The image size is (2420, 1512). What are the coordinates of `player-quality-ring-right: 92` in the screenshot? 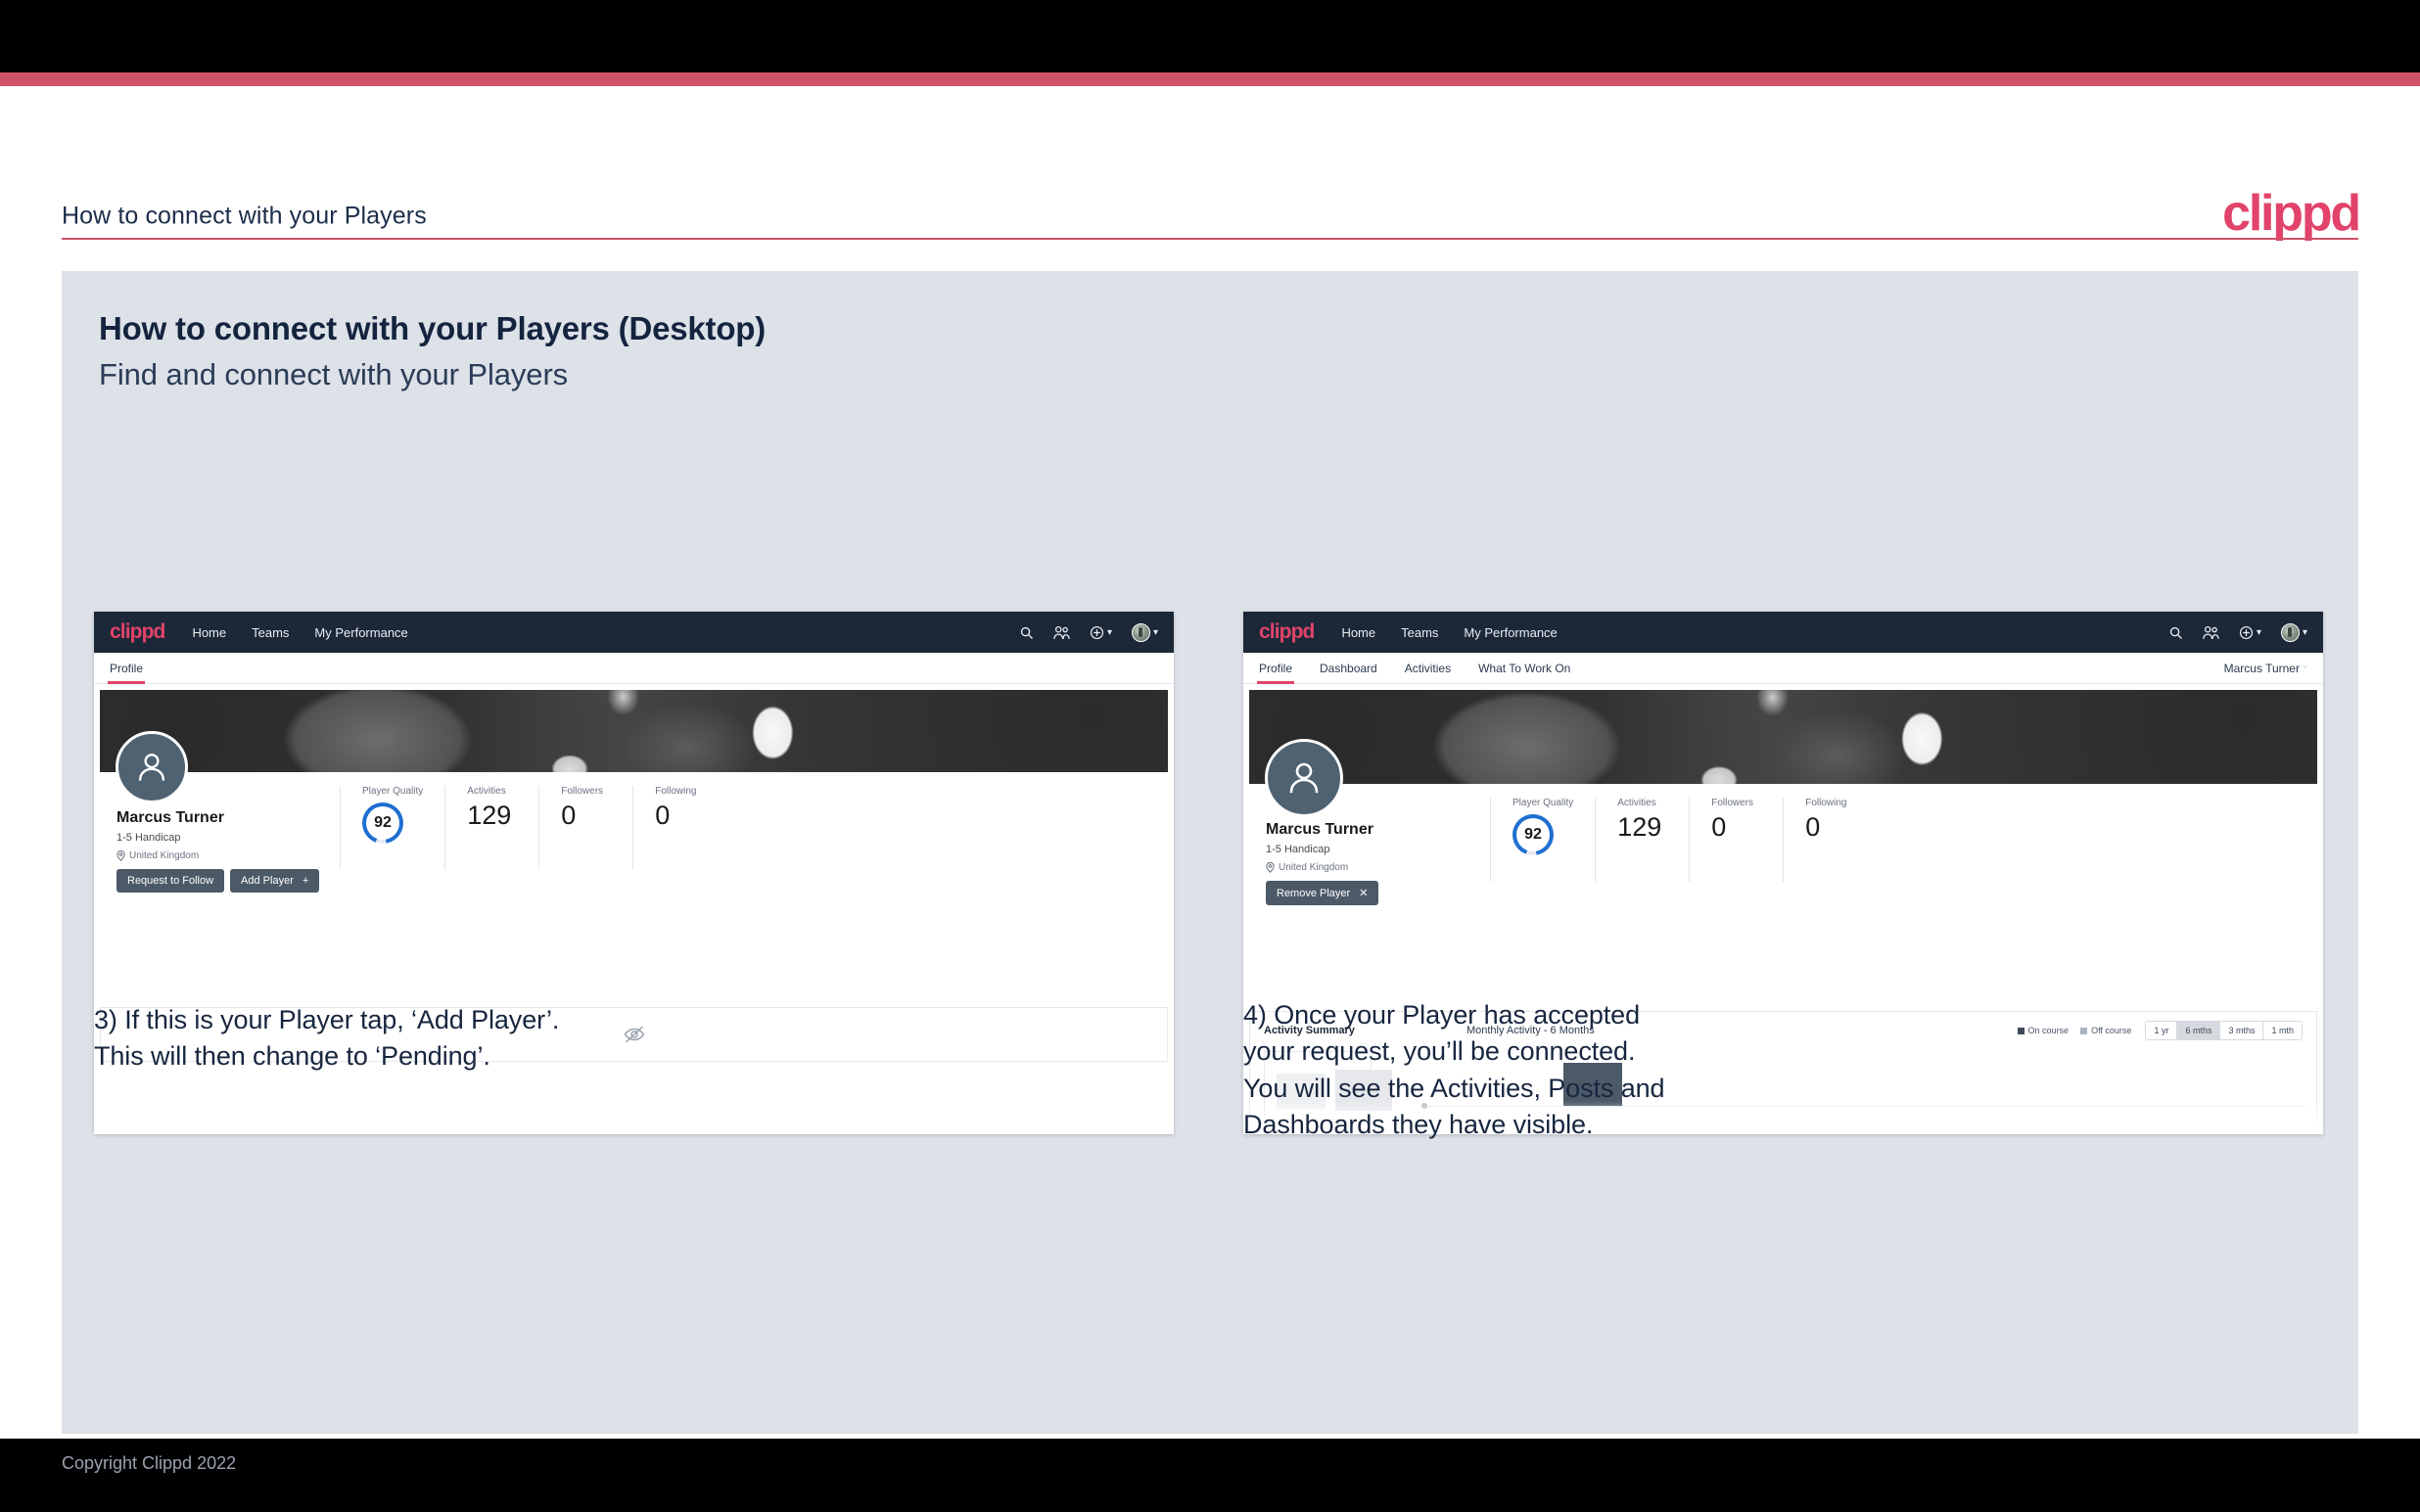 It's located at (1533, 834).